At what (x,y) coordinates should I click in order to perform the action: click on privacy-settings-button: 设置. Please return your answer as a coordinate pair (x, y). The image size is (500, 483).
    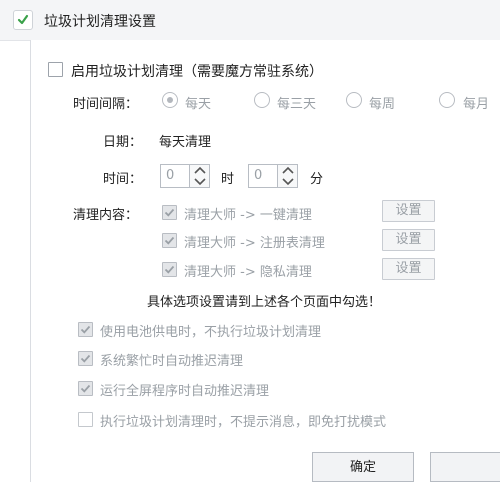
    Looking at the image, I should click on (408, 269).